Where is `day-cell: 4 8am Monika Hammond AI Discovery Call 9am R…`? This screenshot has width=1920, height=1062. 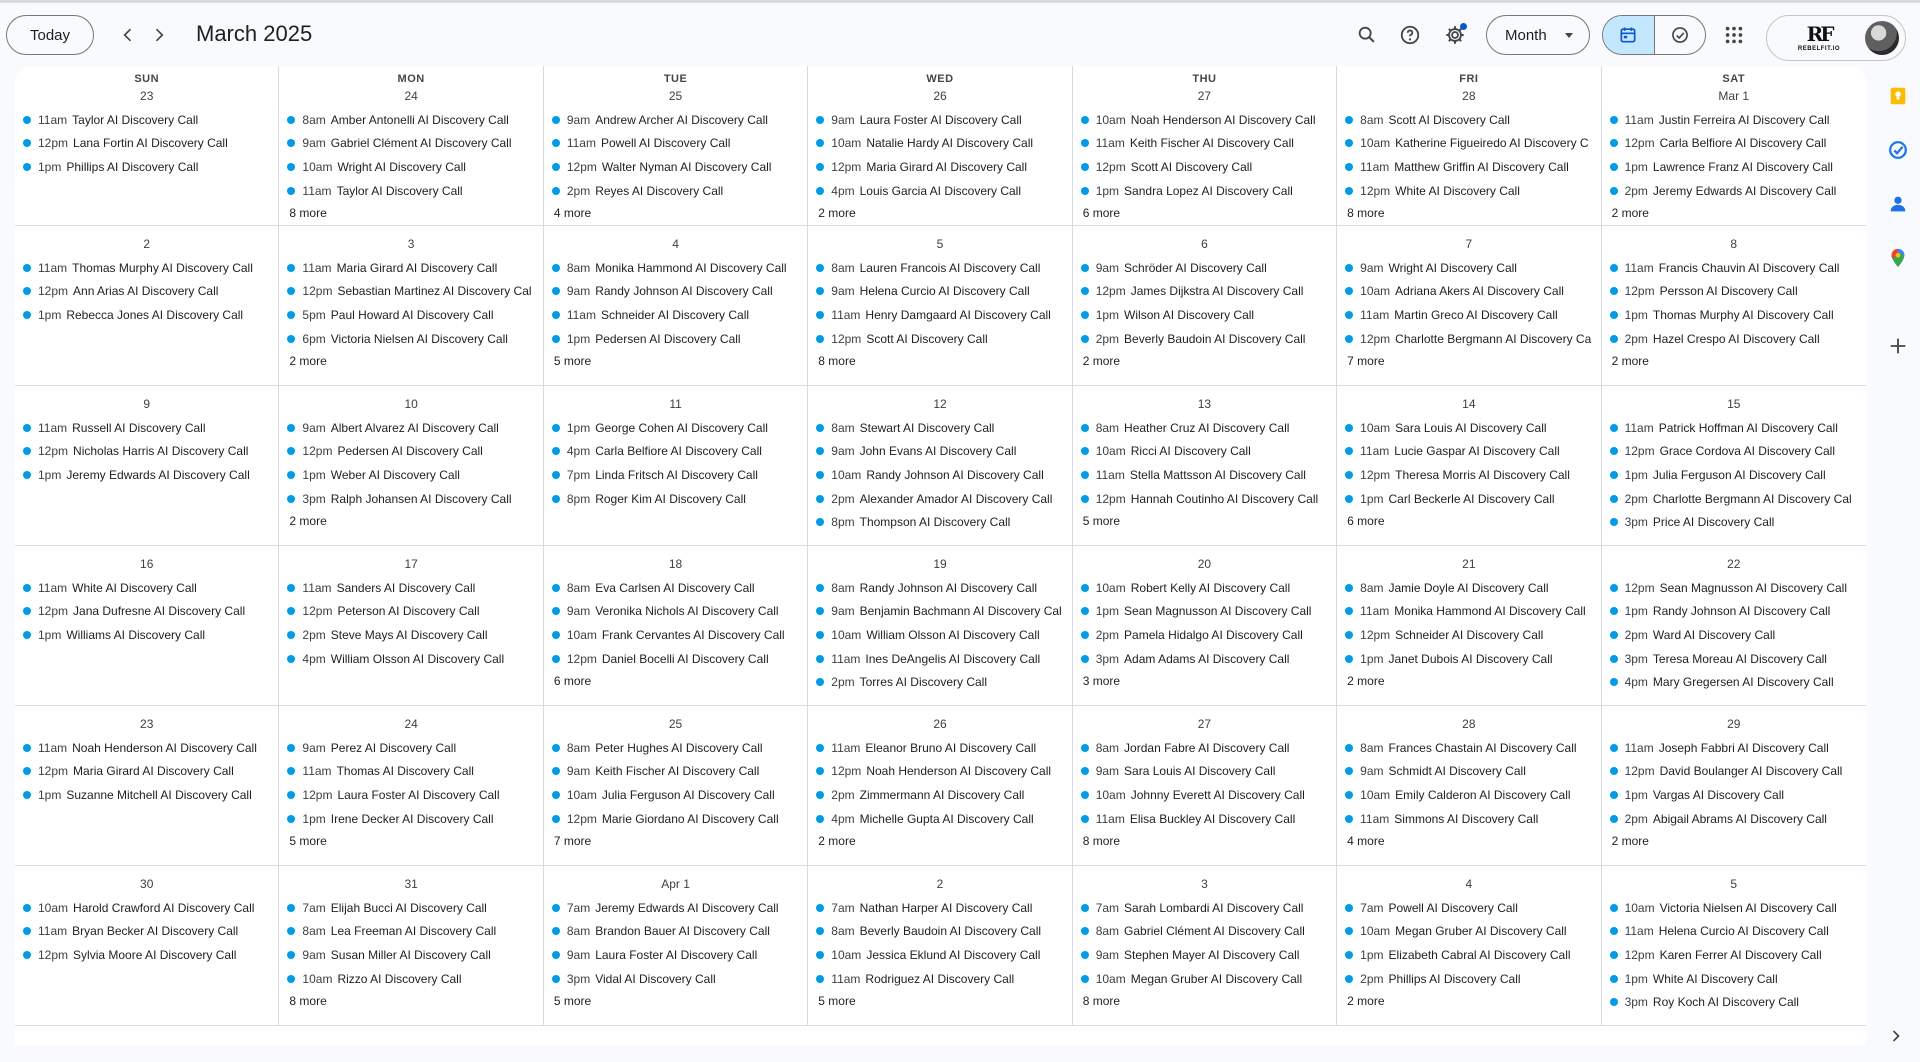 day-cell: 4 8am Monika Hammond AI Discovery Call 9am R… is located at coordinates (676, 306).